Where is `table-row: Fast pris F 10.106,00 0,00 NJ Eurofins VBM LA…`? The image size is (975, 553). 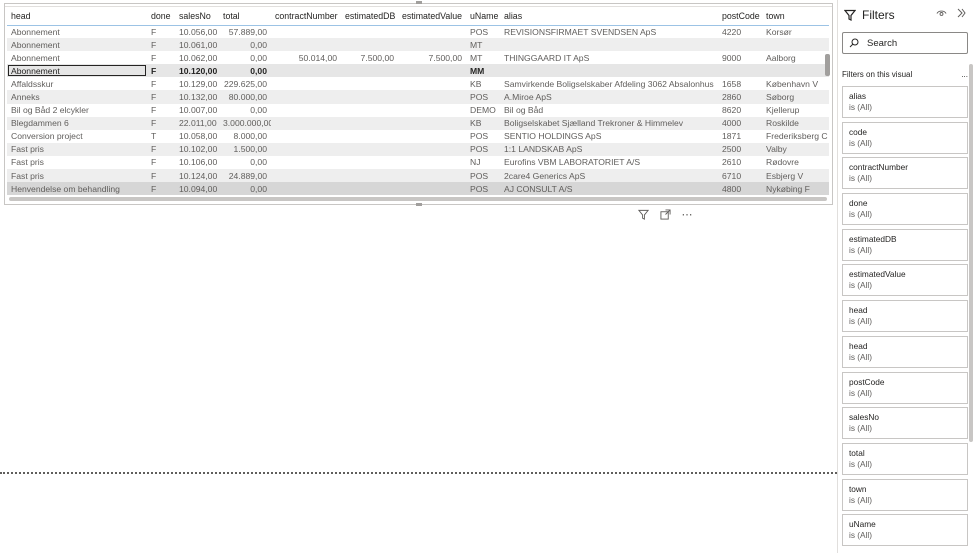
table-row: Fast pris F 10.106,00 0,00 NJ Eurofins VBM LA… is located at coordinates (418, 162).